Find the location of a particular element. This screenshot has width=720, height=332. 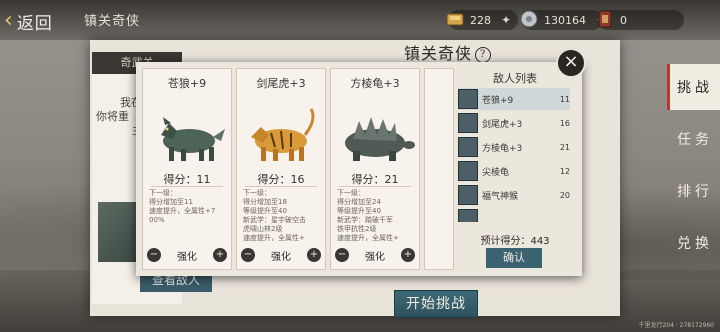

tiger-avatar-icon is located at coordinates (468, 123).